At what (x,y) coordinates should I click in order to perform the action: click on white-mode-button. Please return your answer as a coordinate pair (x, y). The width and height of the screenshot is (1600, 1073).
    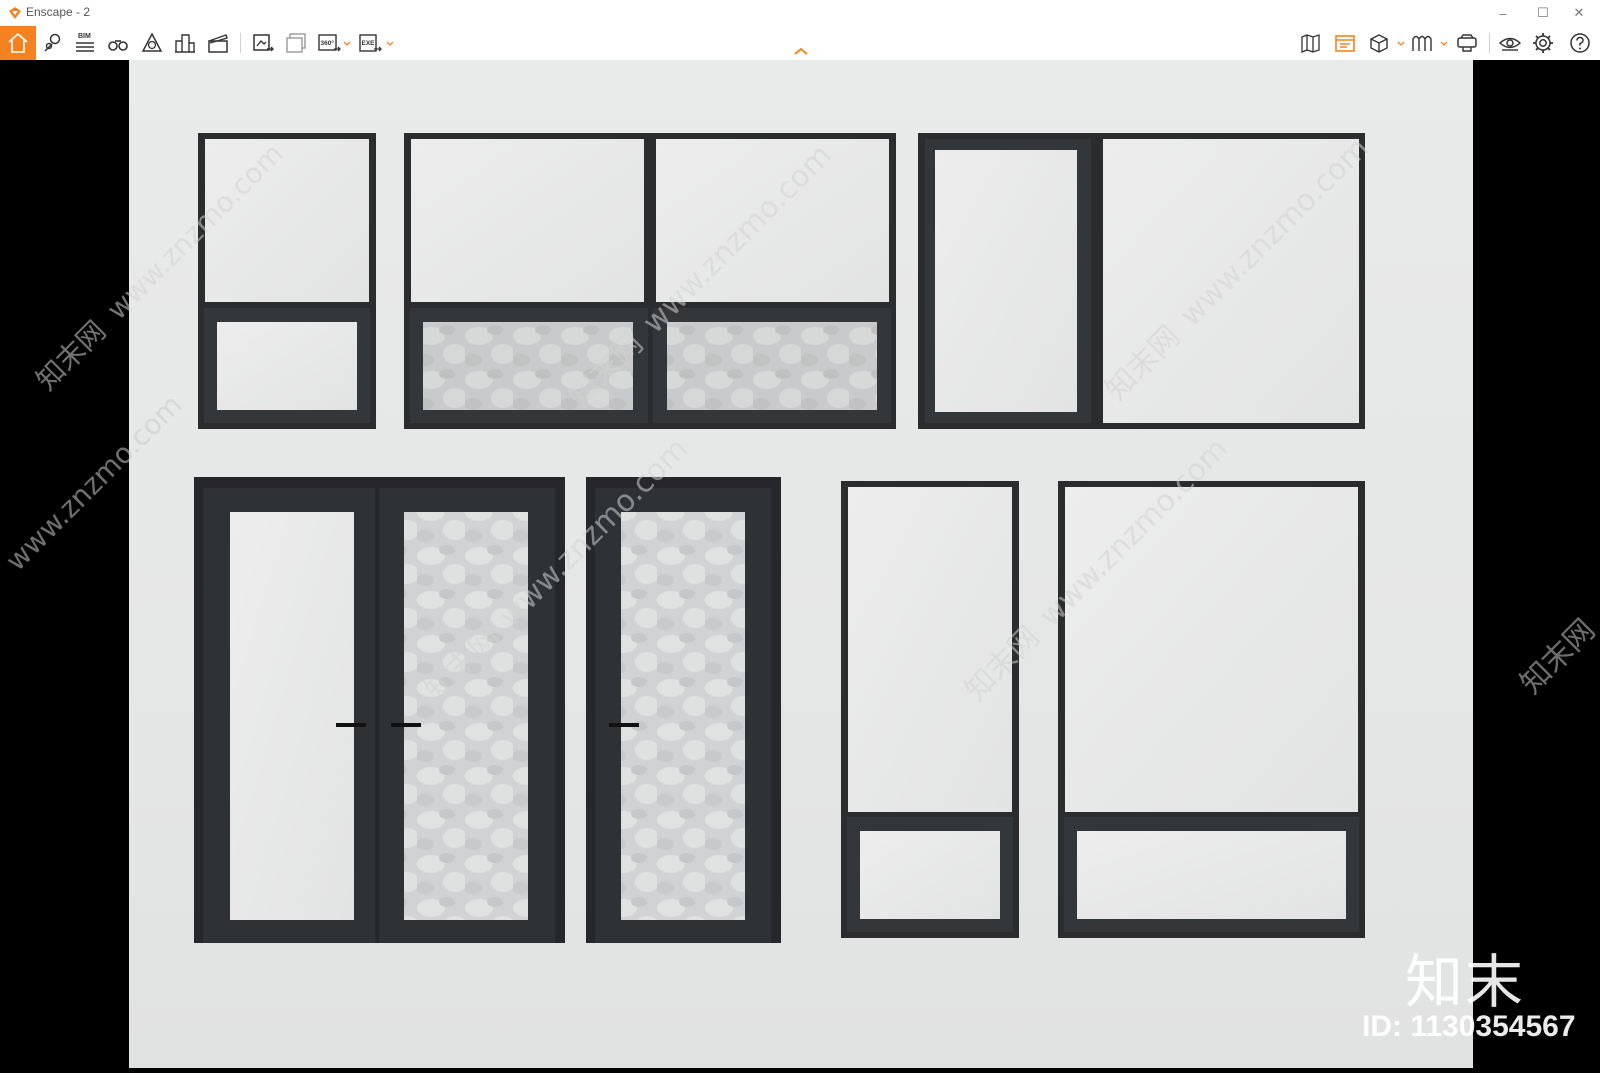
    Looking at the image, I should click on (1422, 43).